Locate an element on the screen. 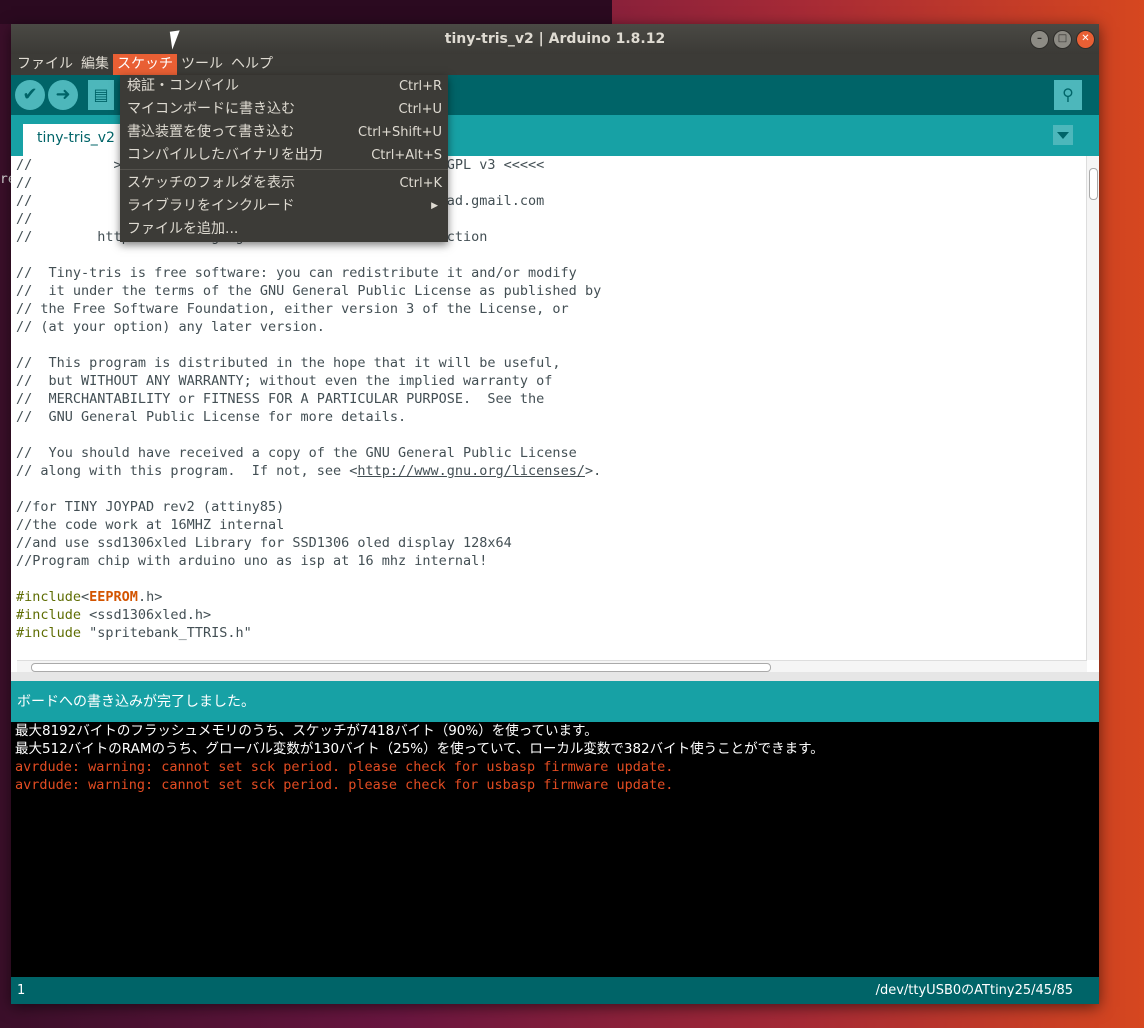 This screenshot has height=1028, width=1144. menu-item-upload-programmer: 書込装置を使って書き込む Ctrl+Shift+U is located at coordinates (284, 132).